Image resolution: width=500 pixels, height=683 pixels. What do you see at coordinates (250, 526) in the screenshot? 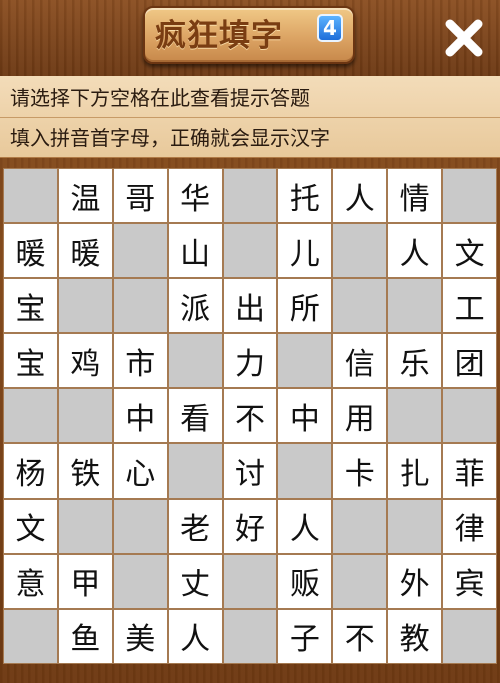
I see `grid-cell-filled: 好` at bounding box center [250, 526].